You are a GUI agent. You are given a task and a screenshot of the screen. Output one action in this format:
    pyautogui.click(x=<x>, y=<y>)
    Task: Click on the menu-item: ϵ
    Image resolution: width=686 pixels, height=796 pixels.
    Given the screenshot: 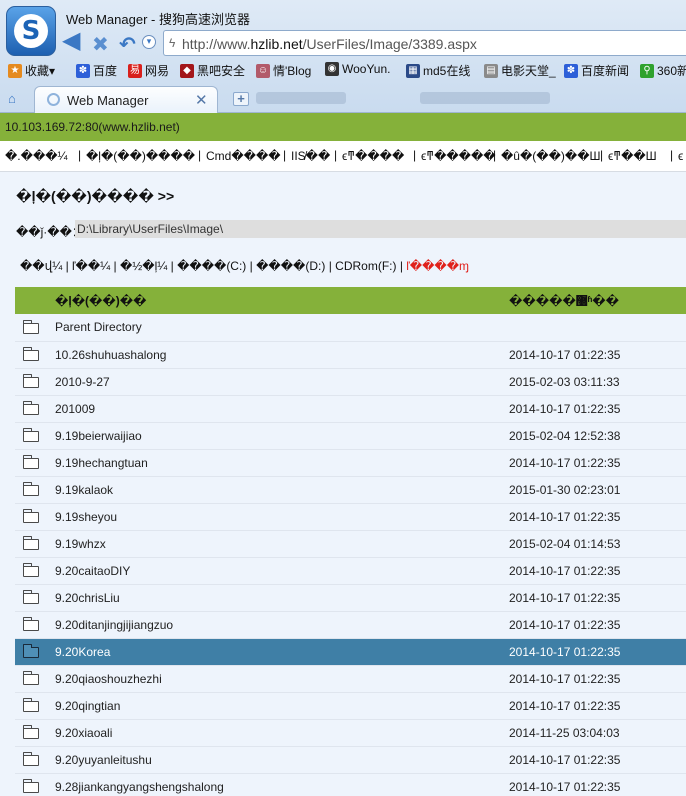 What is the action you would take?
    pyautogui.click(x=680, y=156)
    